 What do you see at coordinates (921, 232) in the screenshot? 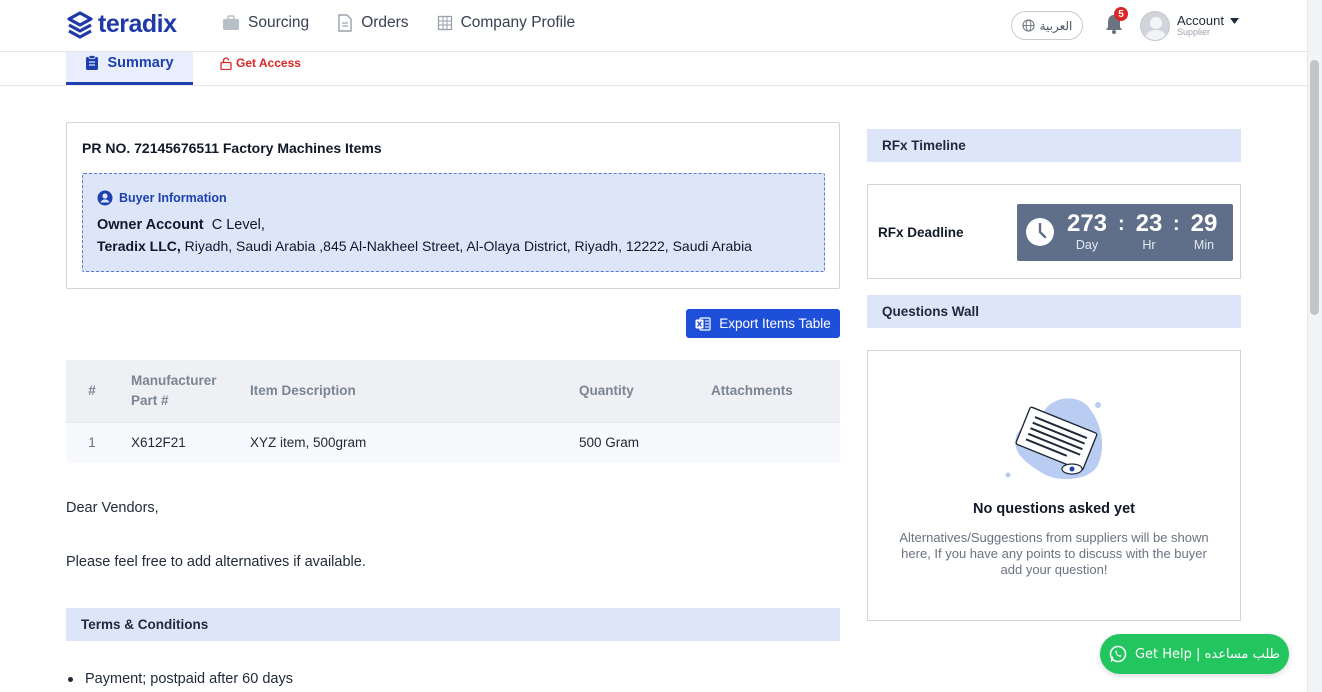
I see `rfx-deadline-label: RFx Deadline` at bounding box center [921, 232].